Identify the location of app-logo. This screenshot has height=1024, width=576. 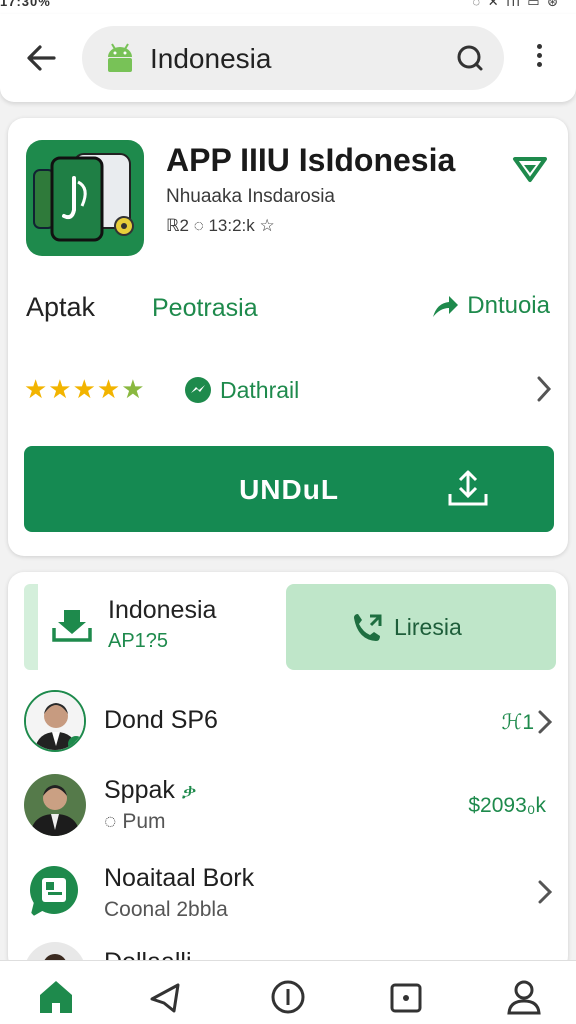
(85, 198).